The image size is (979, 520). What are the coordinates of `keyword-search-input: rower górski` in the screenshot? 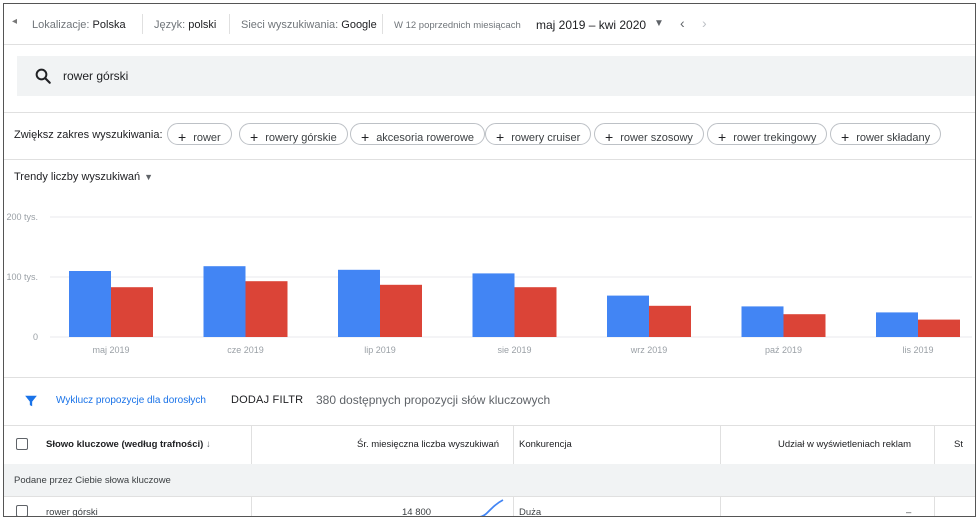 It's located at (496, 76).